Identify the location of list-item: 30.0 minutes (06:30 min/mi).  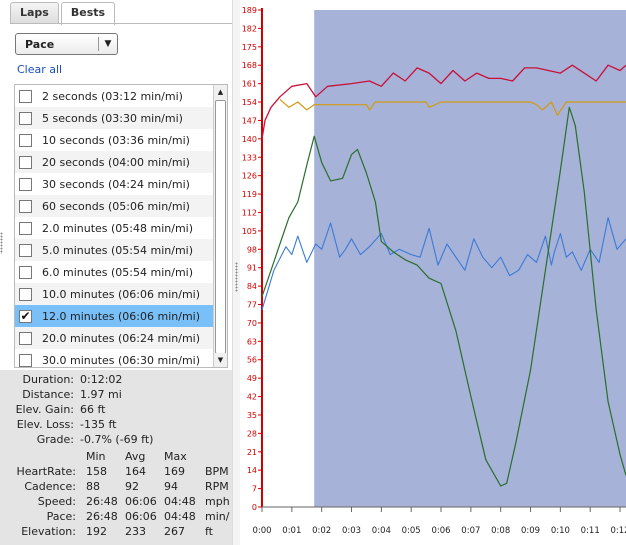
(114, 358).